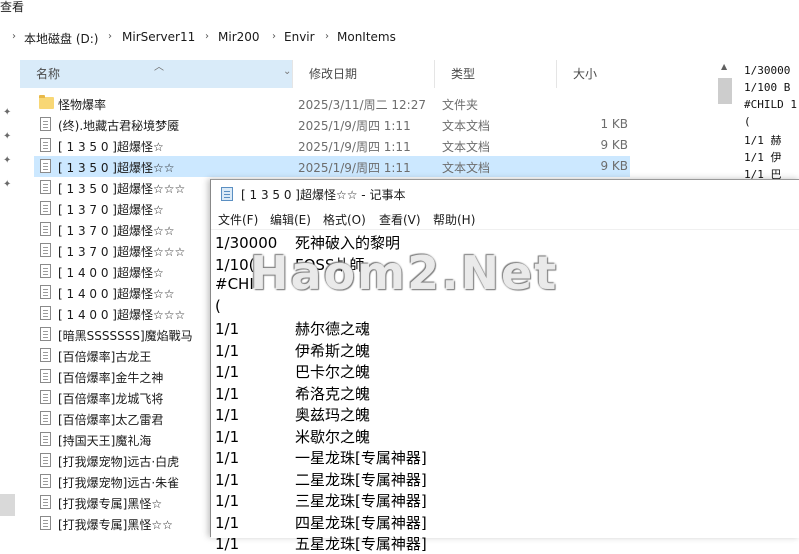  Describe the element at coordinates (460, 105) in the screenshot. I see `file-type: 文件夹` at that location.